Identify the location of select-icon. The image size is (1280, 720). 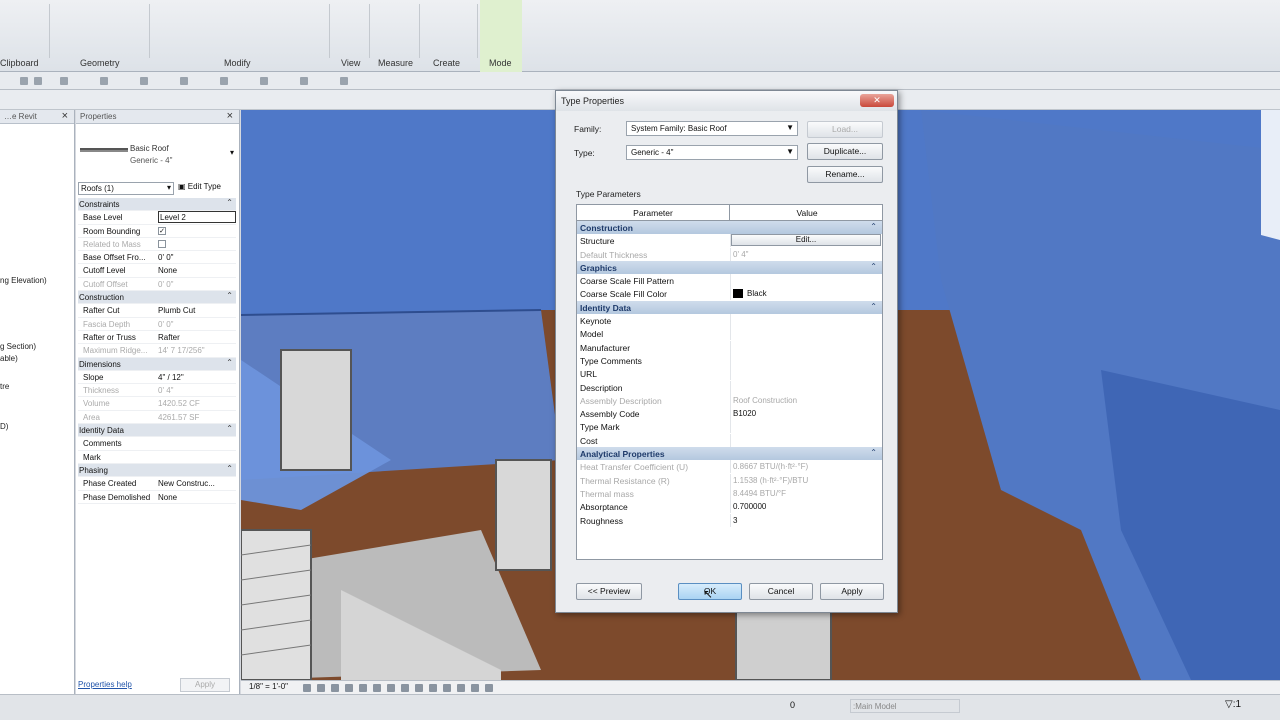
(64, 81).